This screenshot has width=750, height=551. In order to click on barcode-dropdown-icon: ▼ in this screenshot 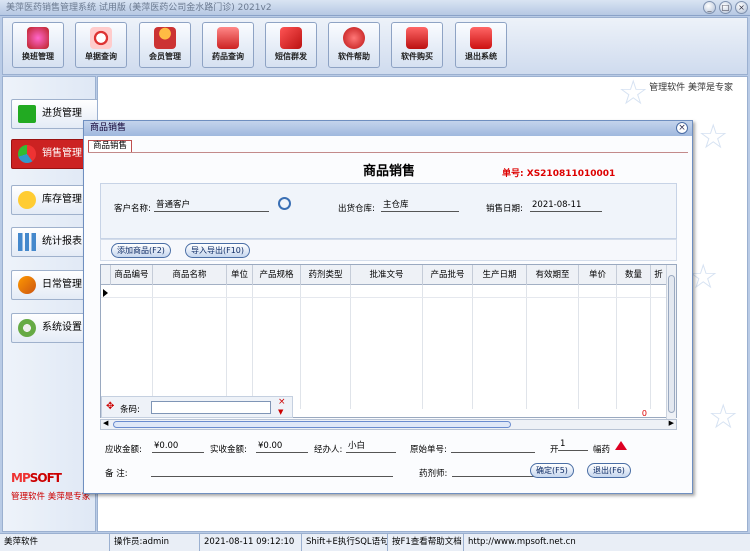, I will do `click(280, 412)`.